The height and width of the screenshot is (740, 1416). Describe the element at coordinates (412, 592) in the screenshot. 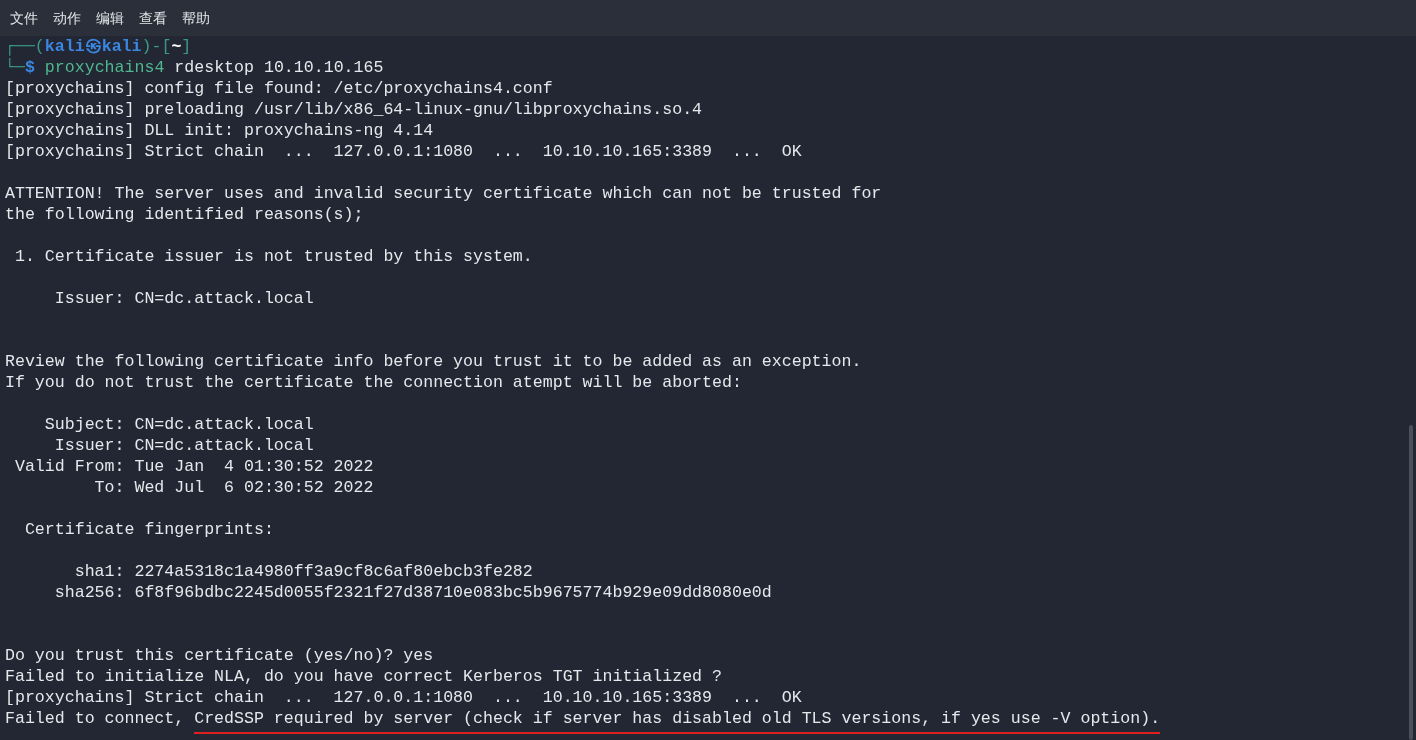

I see `terminal-line: sha256: 6f8f96bdbc2245d0055f2321f27d38710e083bc5b9675774b929e09dd8080e0d` at that location.